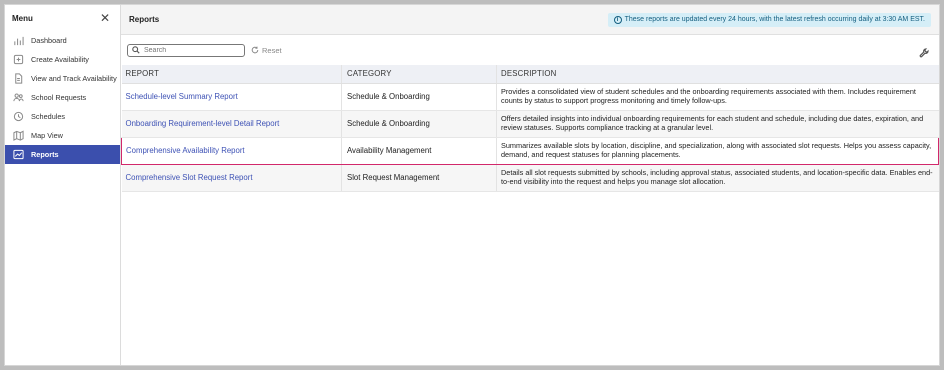  Describe the element at coordinates (189, 177) in the screenshot. I see `report-link: Comprehensive Slot Request Report` at that location.